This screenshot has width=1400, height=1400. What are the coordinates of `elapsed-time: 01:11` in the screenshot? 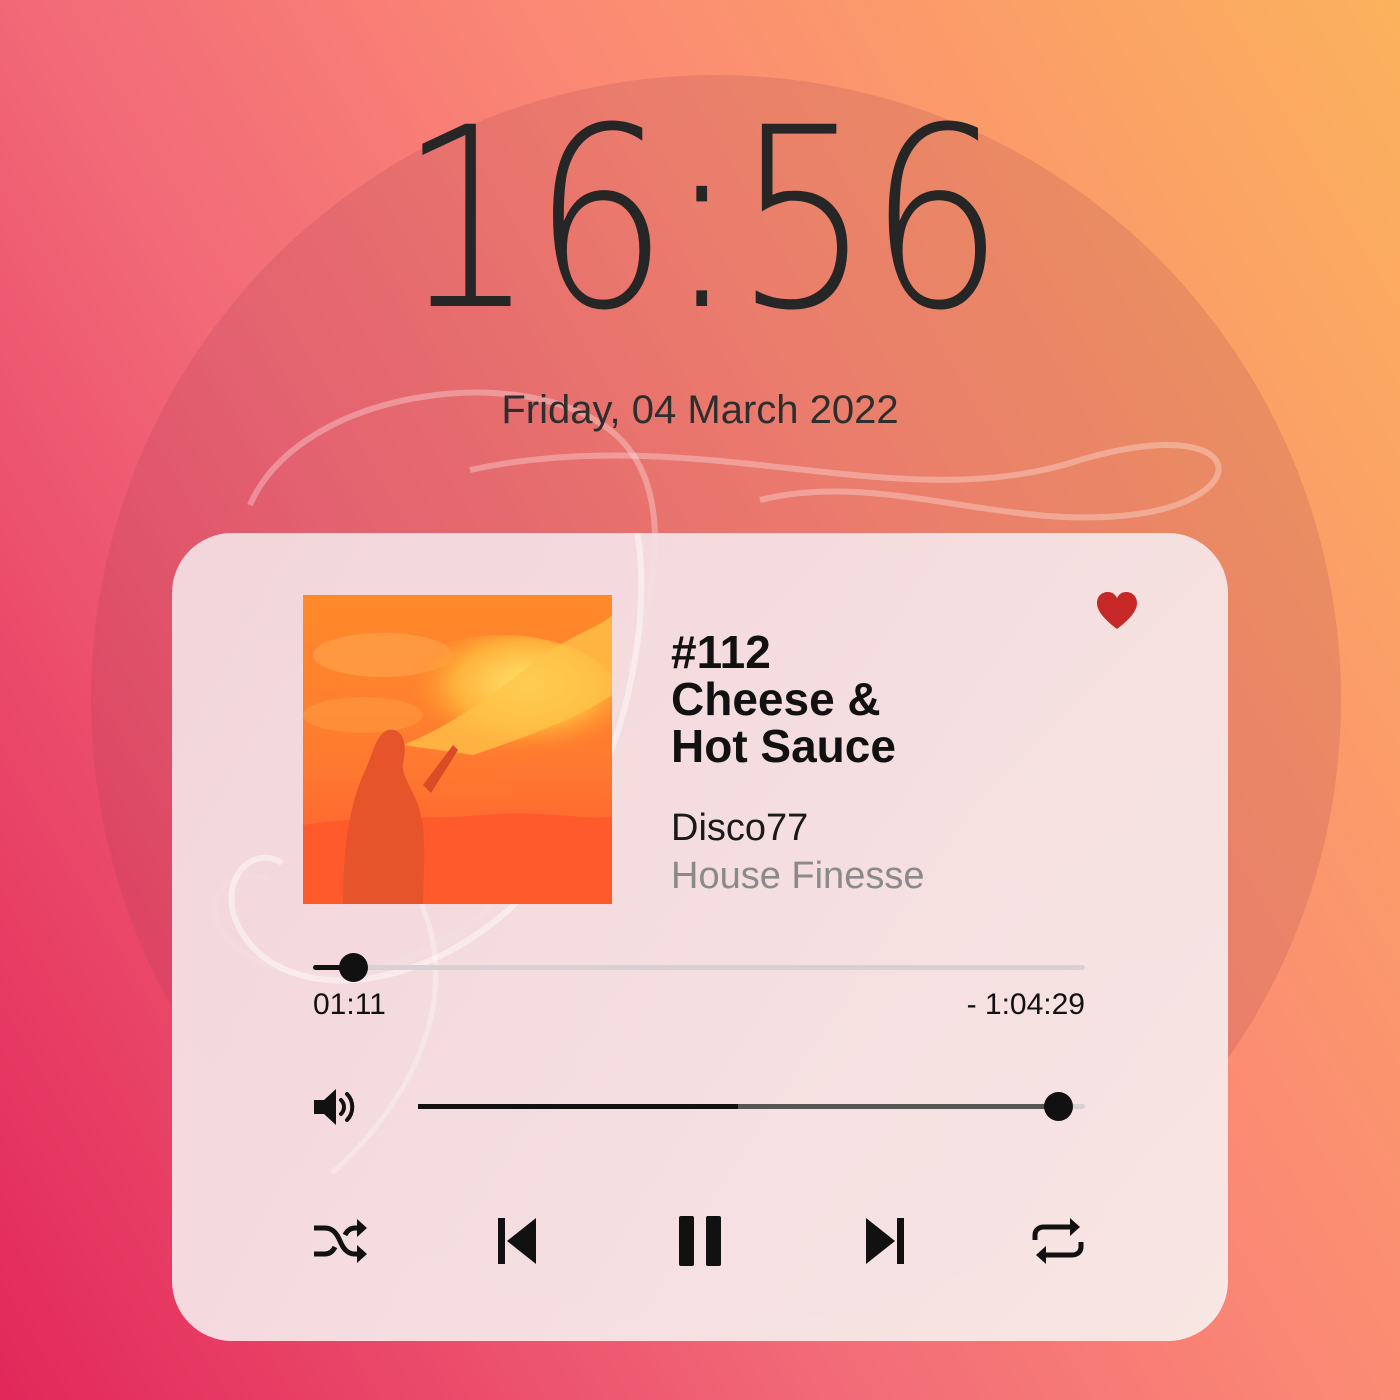 It's located at (349, 1004).